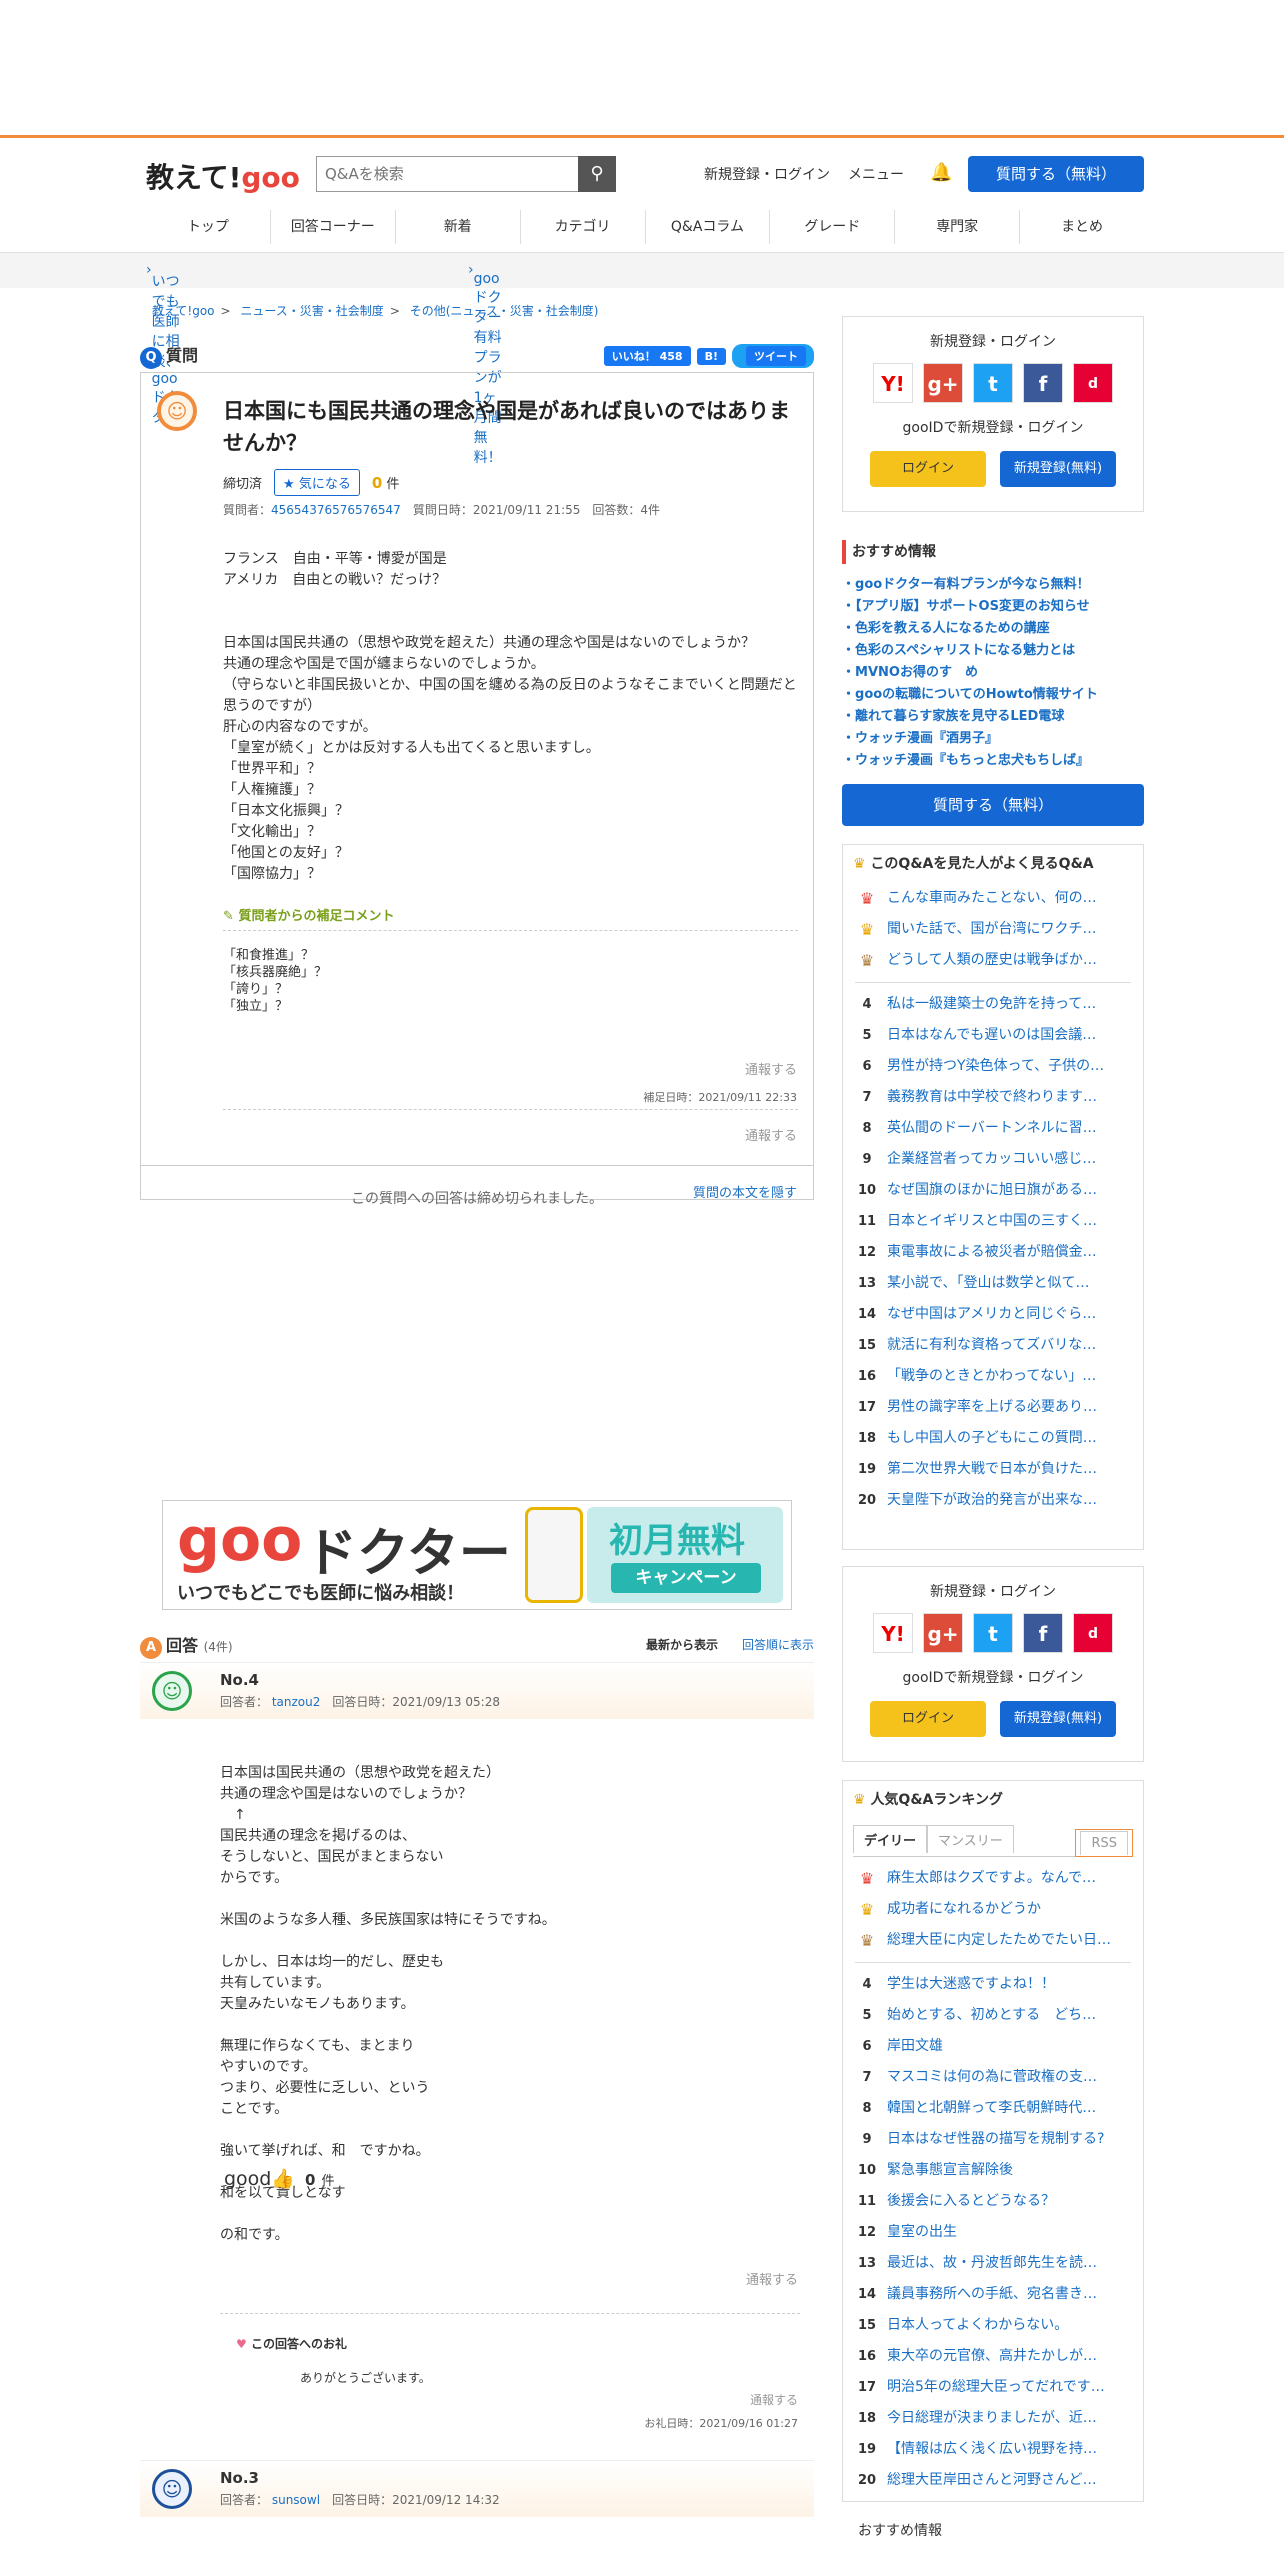 The width and height of the screenshot is (1284, 2568). What do you see at coordinates (915, 2046) in the screenshot?
I see `rank-item: 岸田文雄` at bounding box center [915, 2046].